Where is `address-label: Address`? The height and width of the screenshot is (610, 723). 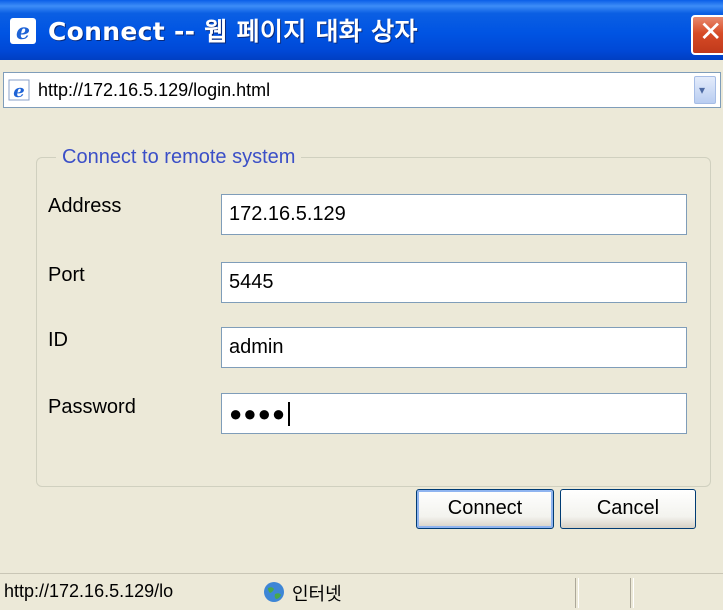 address-label: Address is located at coordinates (85, 206).